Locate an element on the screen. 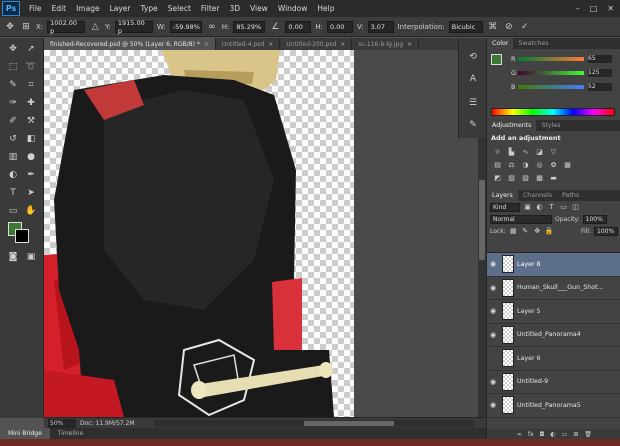  levels-icon: ▙ is located at coordinates (511, 151).